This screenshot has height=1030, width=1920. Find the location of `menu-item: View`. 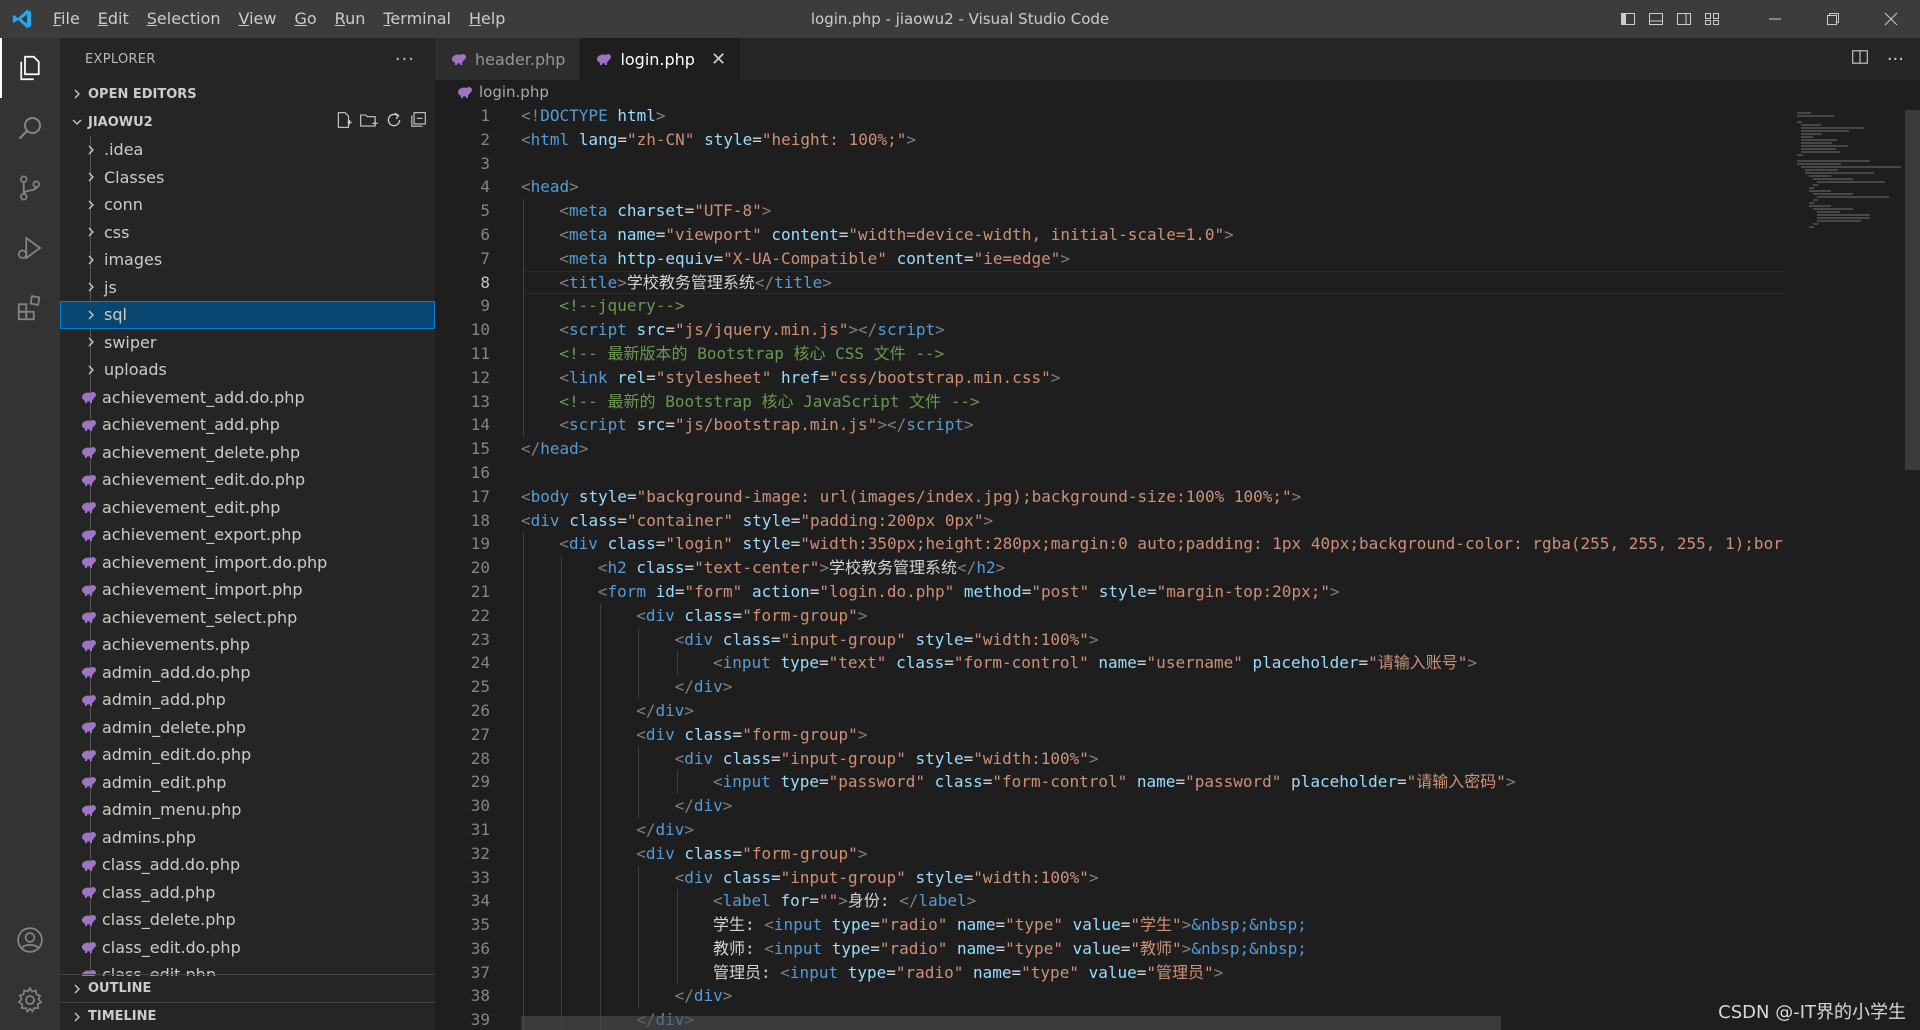

menu-item: View is located at coordinates (258, 19).